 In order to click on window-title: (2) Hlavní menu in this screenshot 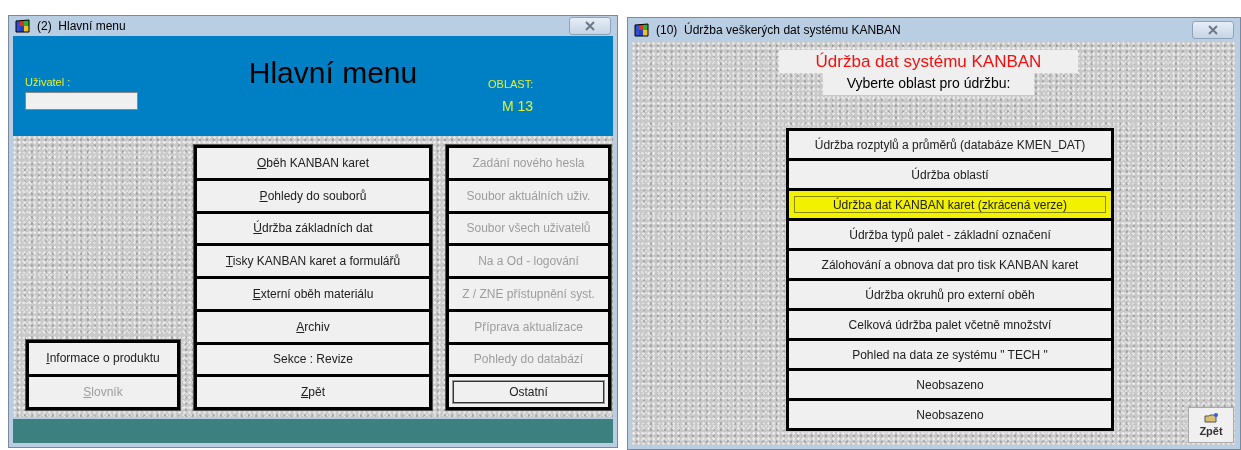, I will do `click(82, 26)`.